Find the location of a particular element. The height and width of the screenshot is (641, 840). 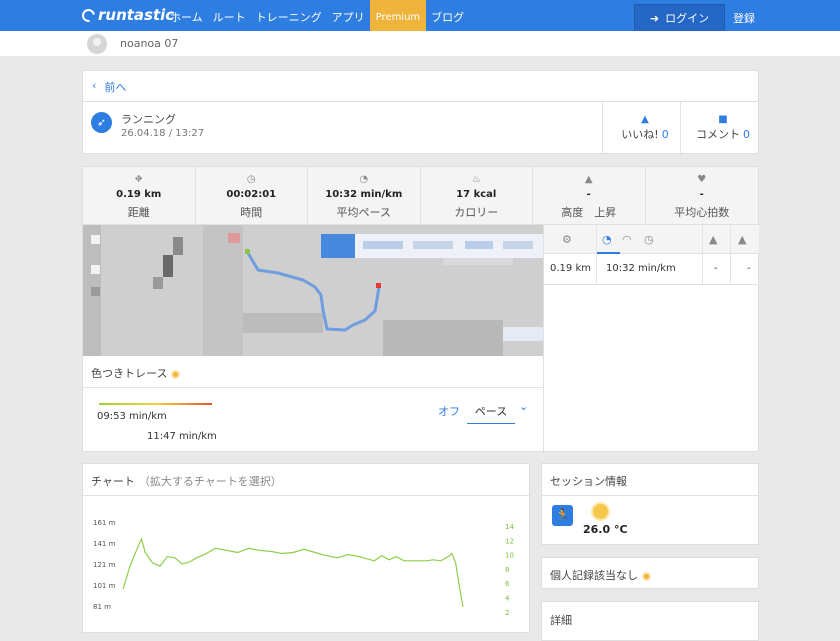

brand-logo: runtastic is located at coordinates (127, 15).